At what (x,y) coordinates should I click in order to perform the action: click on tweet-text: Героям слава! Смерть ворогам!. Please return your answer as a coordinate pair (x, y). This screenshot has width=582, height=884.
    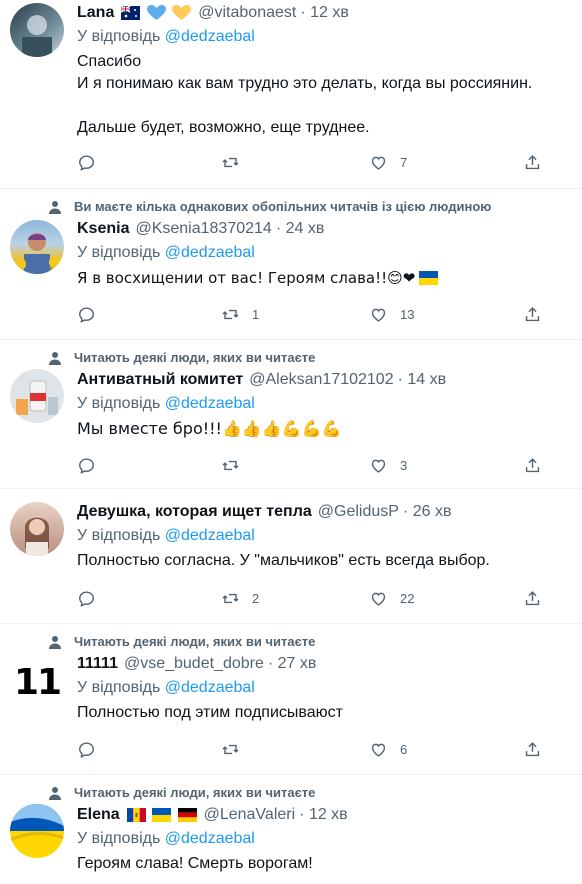
    Looking at the image, I should click on (195, 864).